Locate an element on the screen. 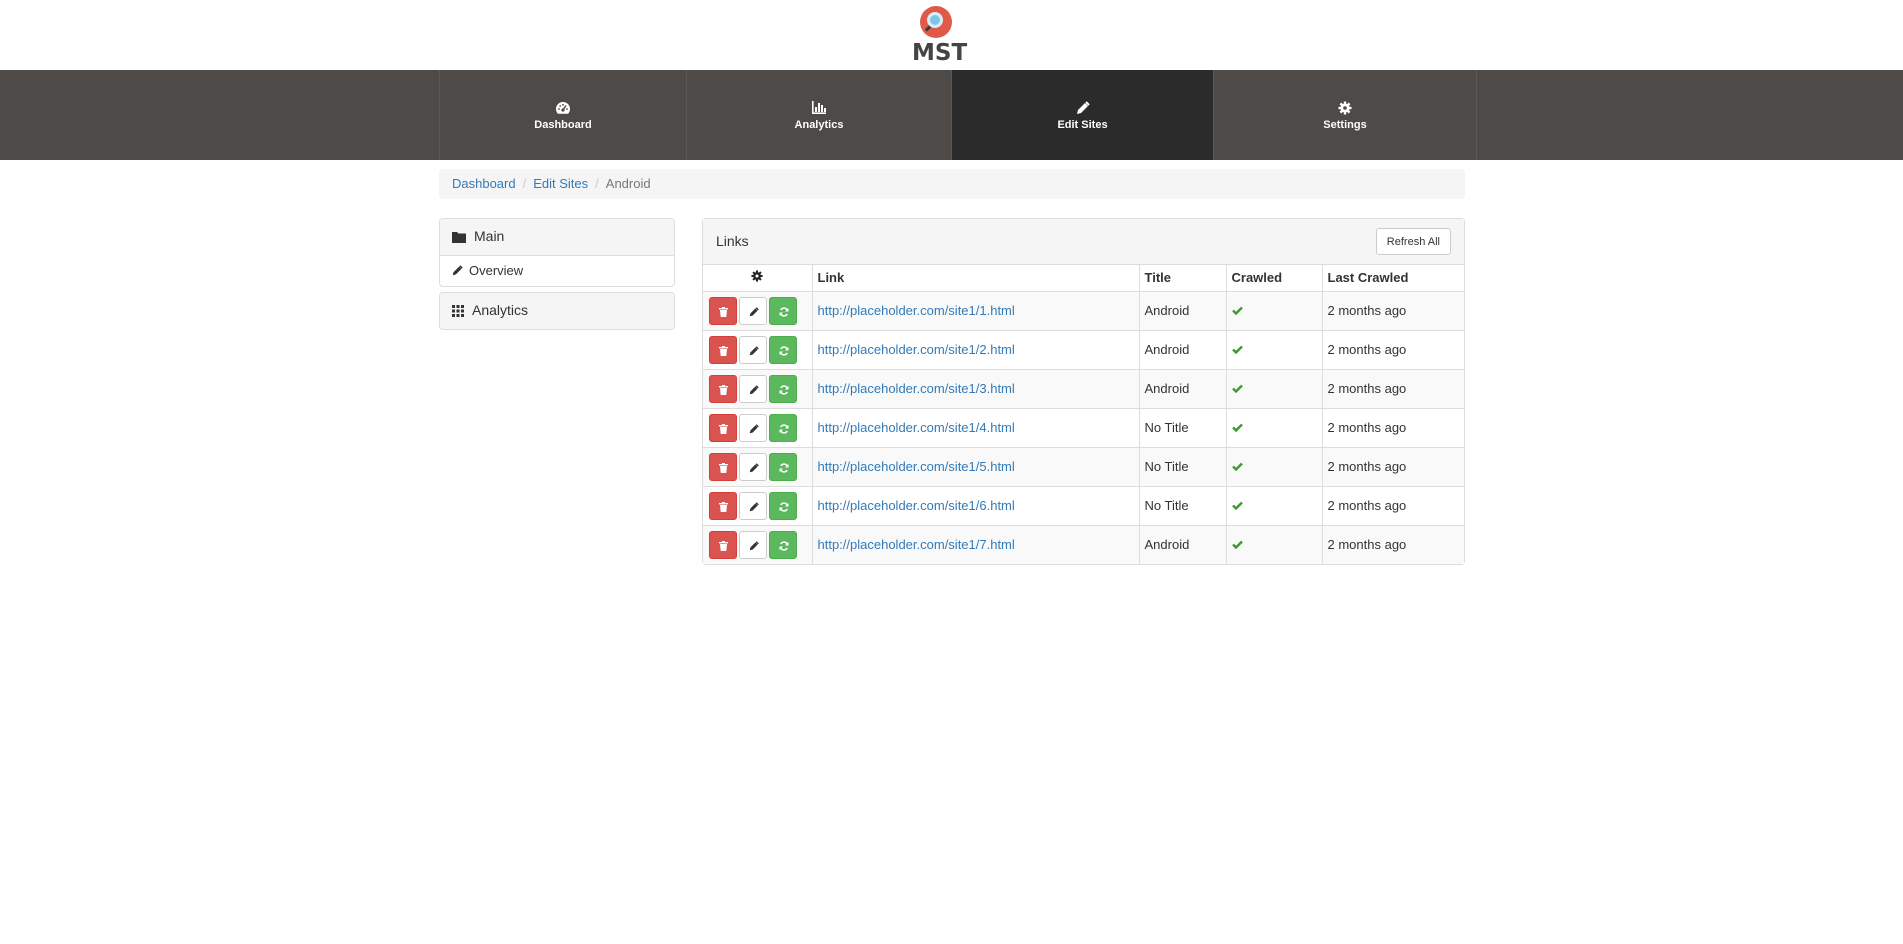  link-url: http://placeholder.com/site1/5.html is located at coordinates (916, 466).